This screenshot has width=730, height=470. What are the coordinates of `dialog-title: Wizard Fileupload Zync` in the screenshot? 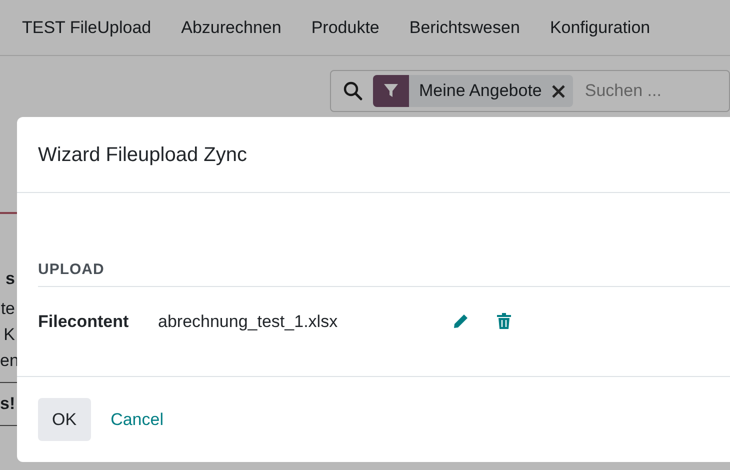 It's located at (142, 154).